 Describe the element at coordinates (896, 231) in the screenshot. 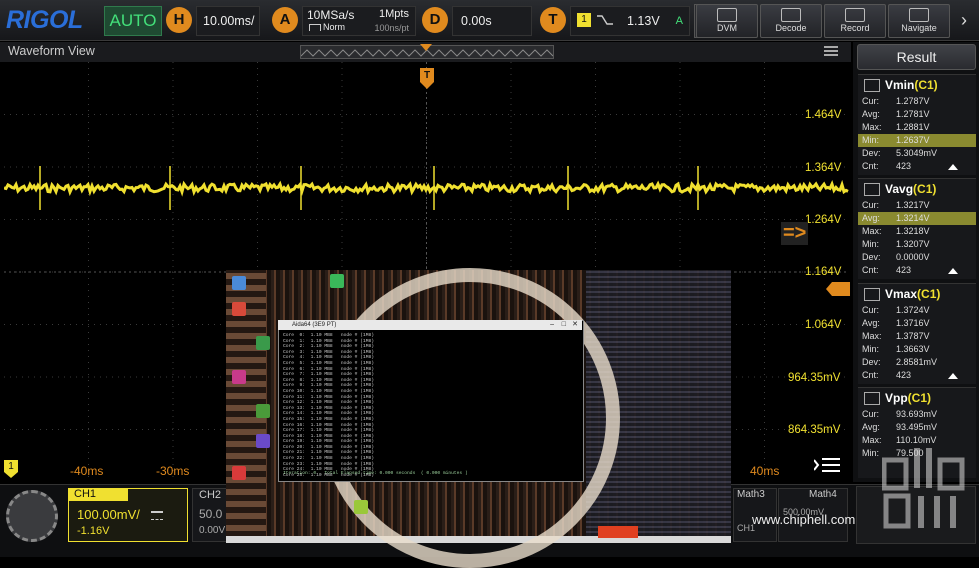

I see `result-row-max: Max: 1.3218V` at that location.